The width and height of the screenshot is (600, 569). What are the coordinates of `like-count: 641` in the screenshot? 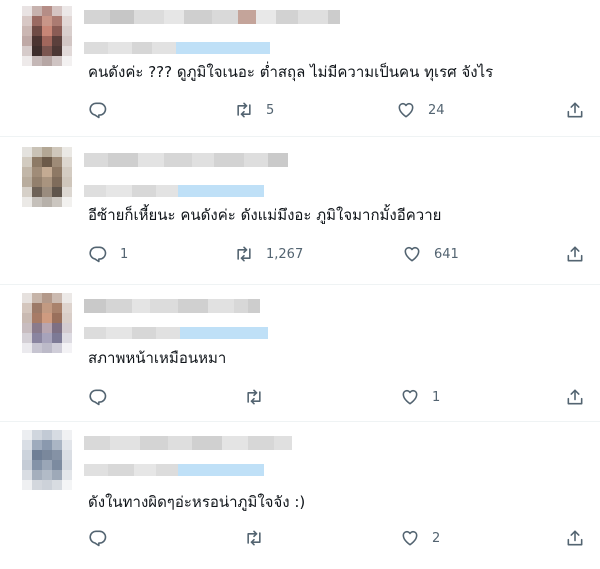 It's located at (446, 254).